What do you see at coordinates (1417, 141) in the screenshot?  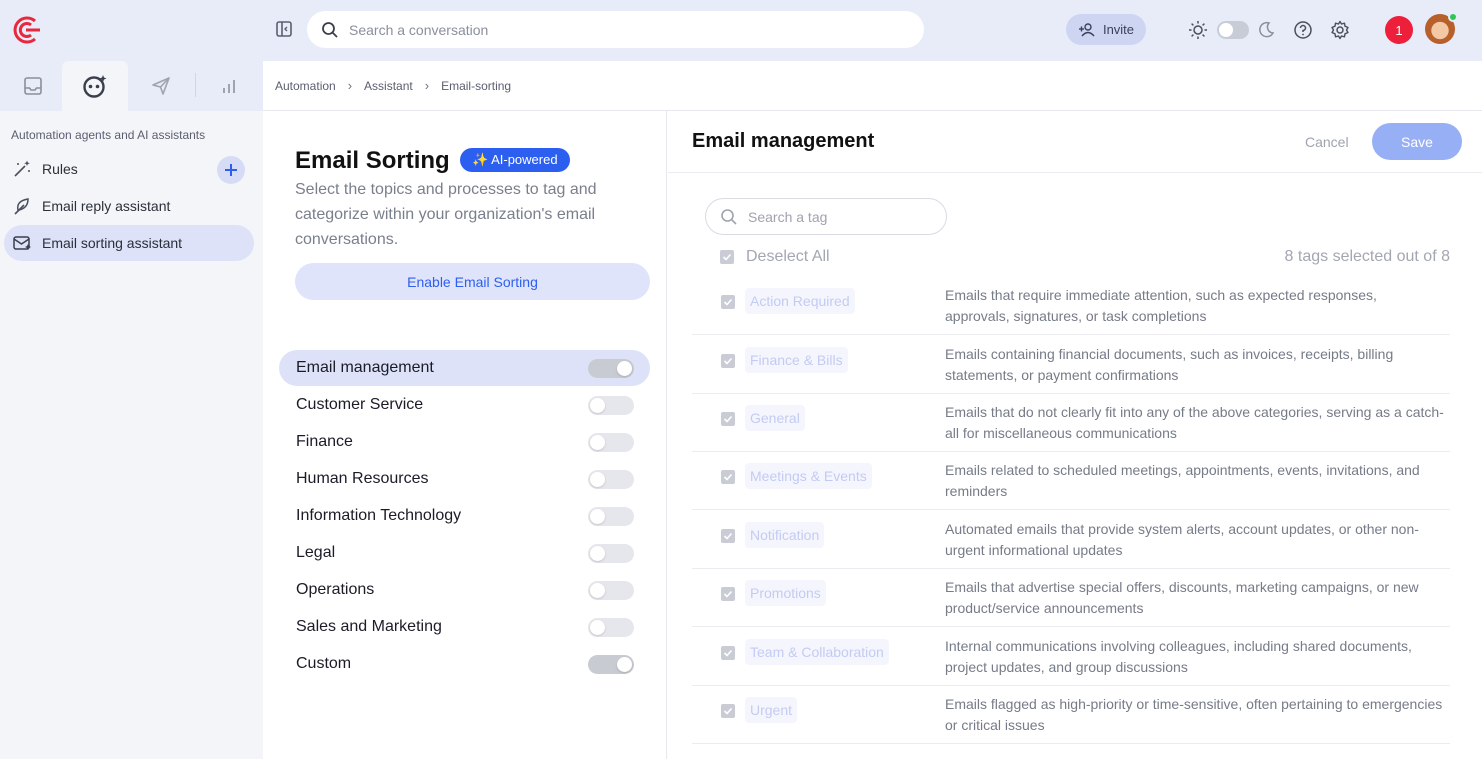 I see `save-button: Save` at bounding box center [1417, 141].